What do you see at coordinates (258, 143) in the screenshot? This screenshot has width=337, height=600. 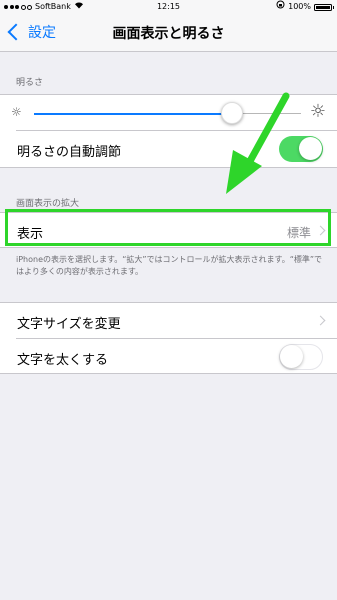 I see `annotation-arrow-icon` at bounding box center [258, 143].